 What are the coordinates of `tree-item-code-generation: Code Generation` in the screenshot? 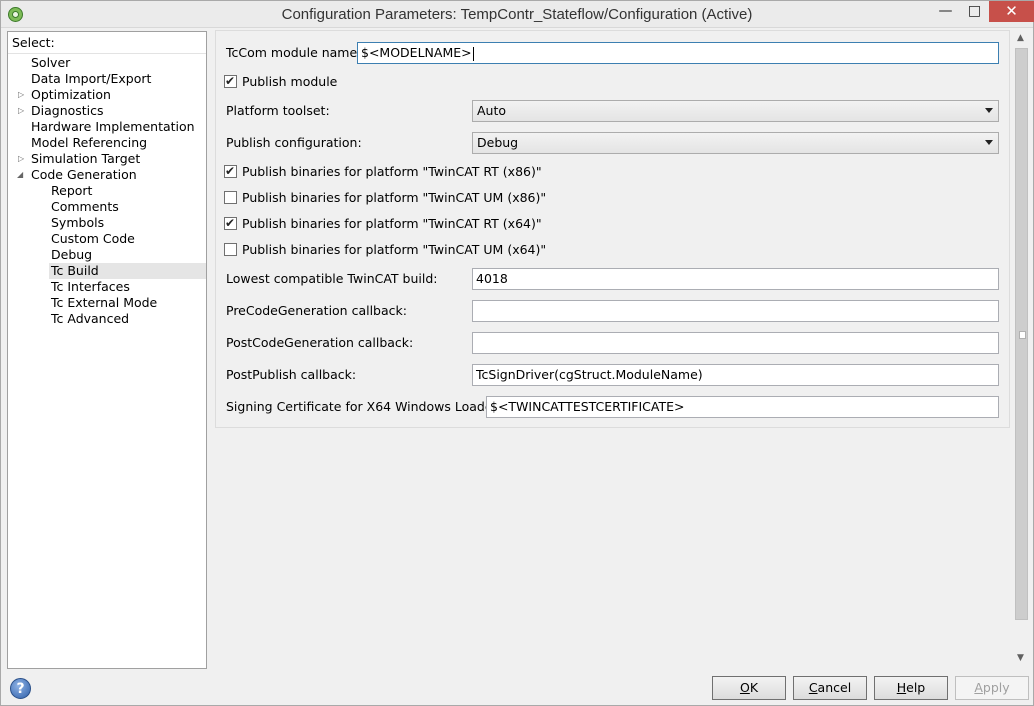 It's located at (84, 175).